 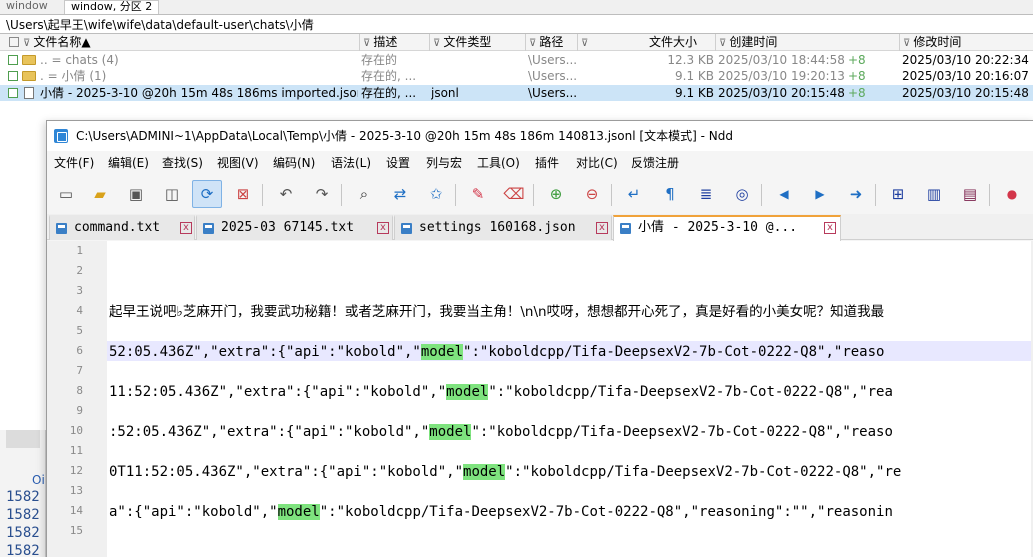 What do you see at coordinates (1012, 194) in the screenshot?
I see `record-icon: ●` at bounding box center [1012, 194].